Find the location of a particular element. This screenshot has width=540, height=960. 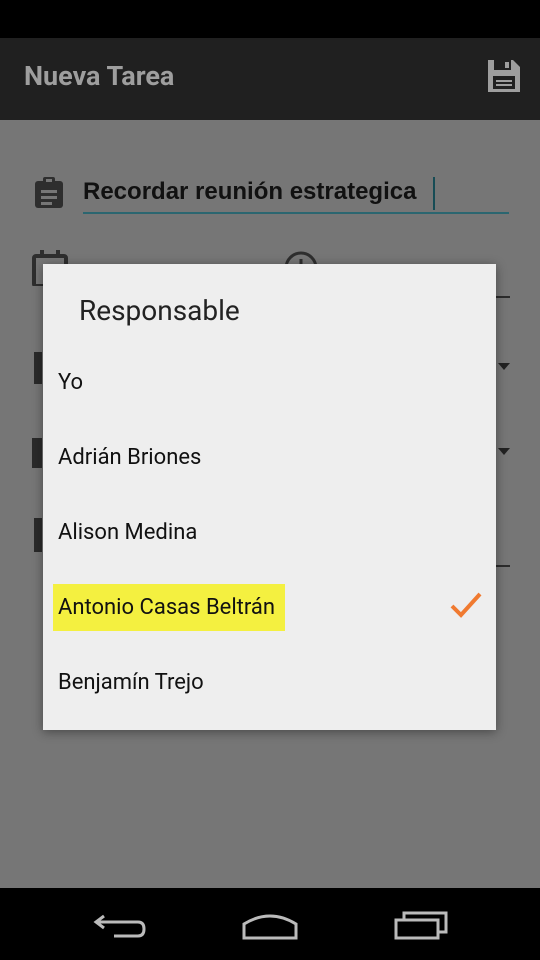

list-item-label: Antonio Casas Beltrán is located at coordinates (169, 607).